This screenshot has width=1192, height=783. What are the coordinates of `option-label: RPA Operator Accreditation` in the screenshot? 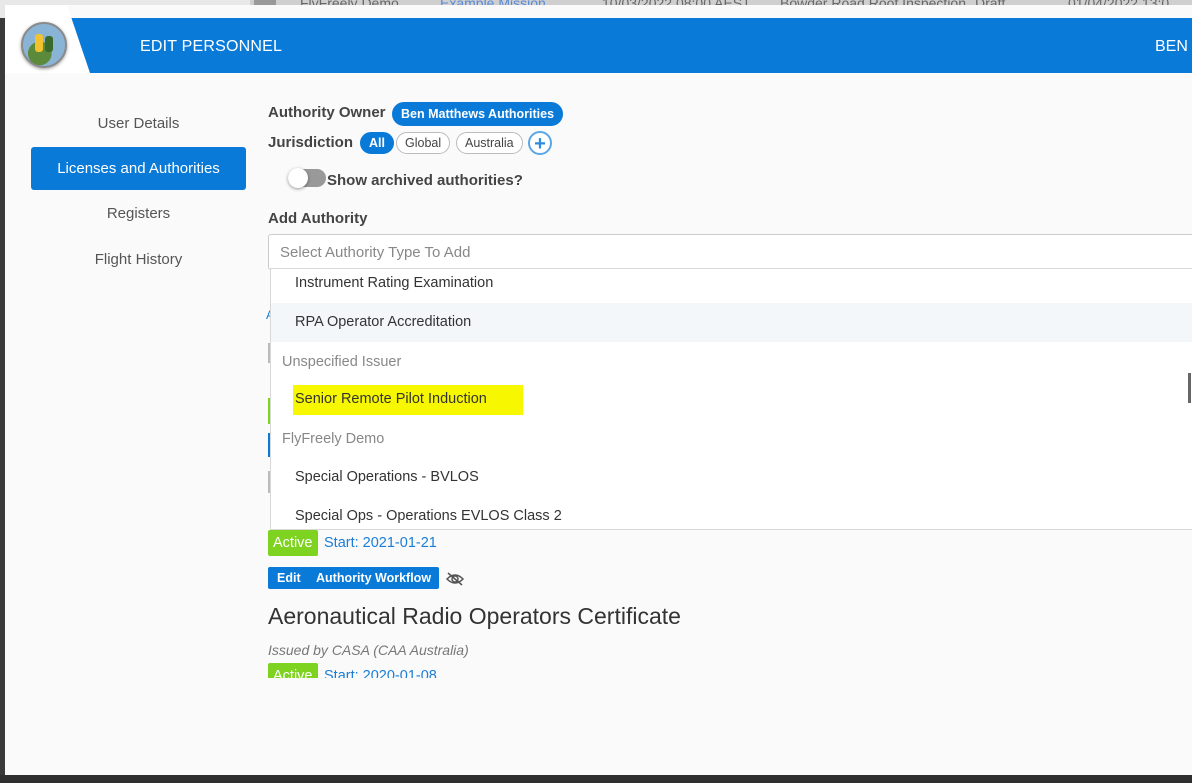 It's located at (383, 322).